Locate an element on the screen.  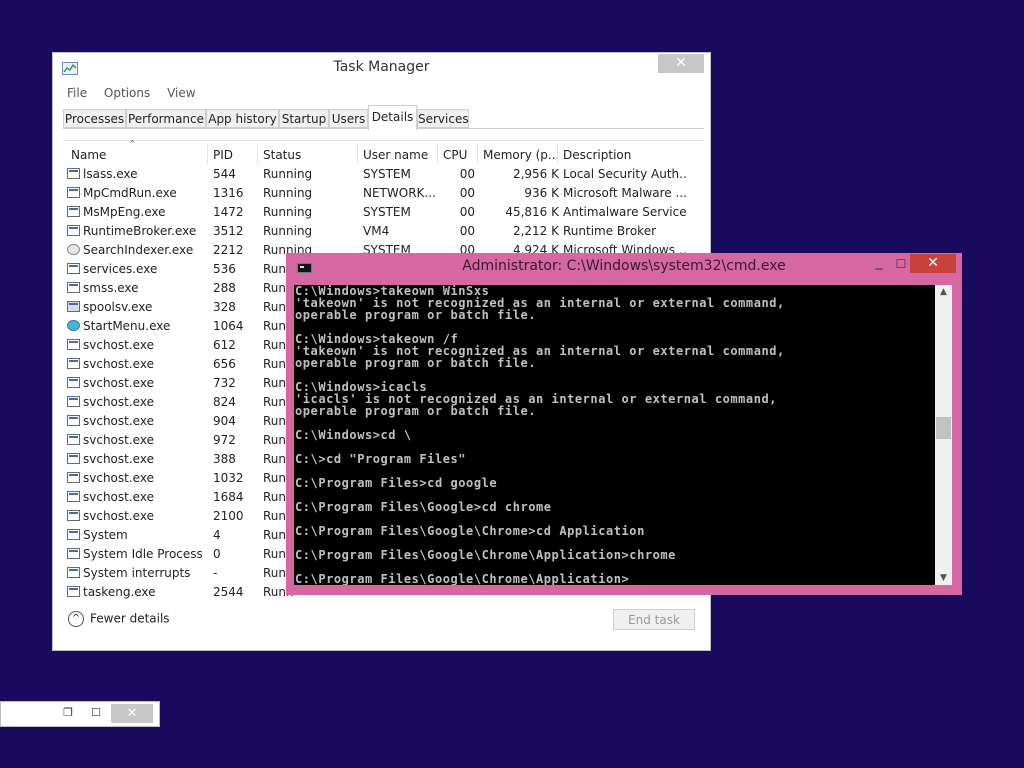
cell-name: lsass.exe is located at coordinates (110, 174).